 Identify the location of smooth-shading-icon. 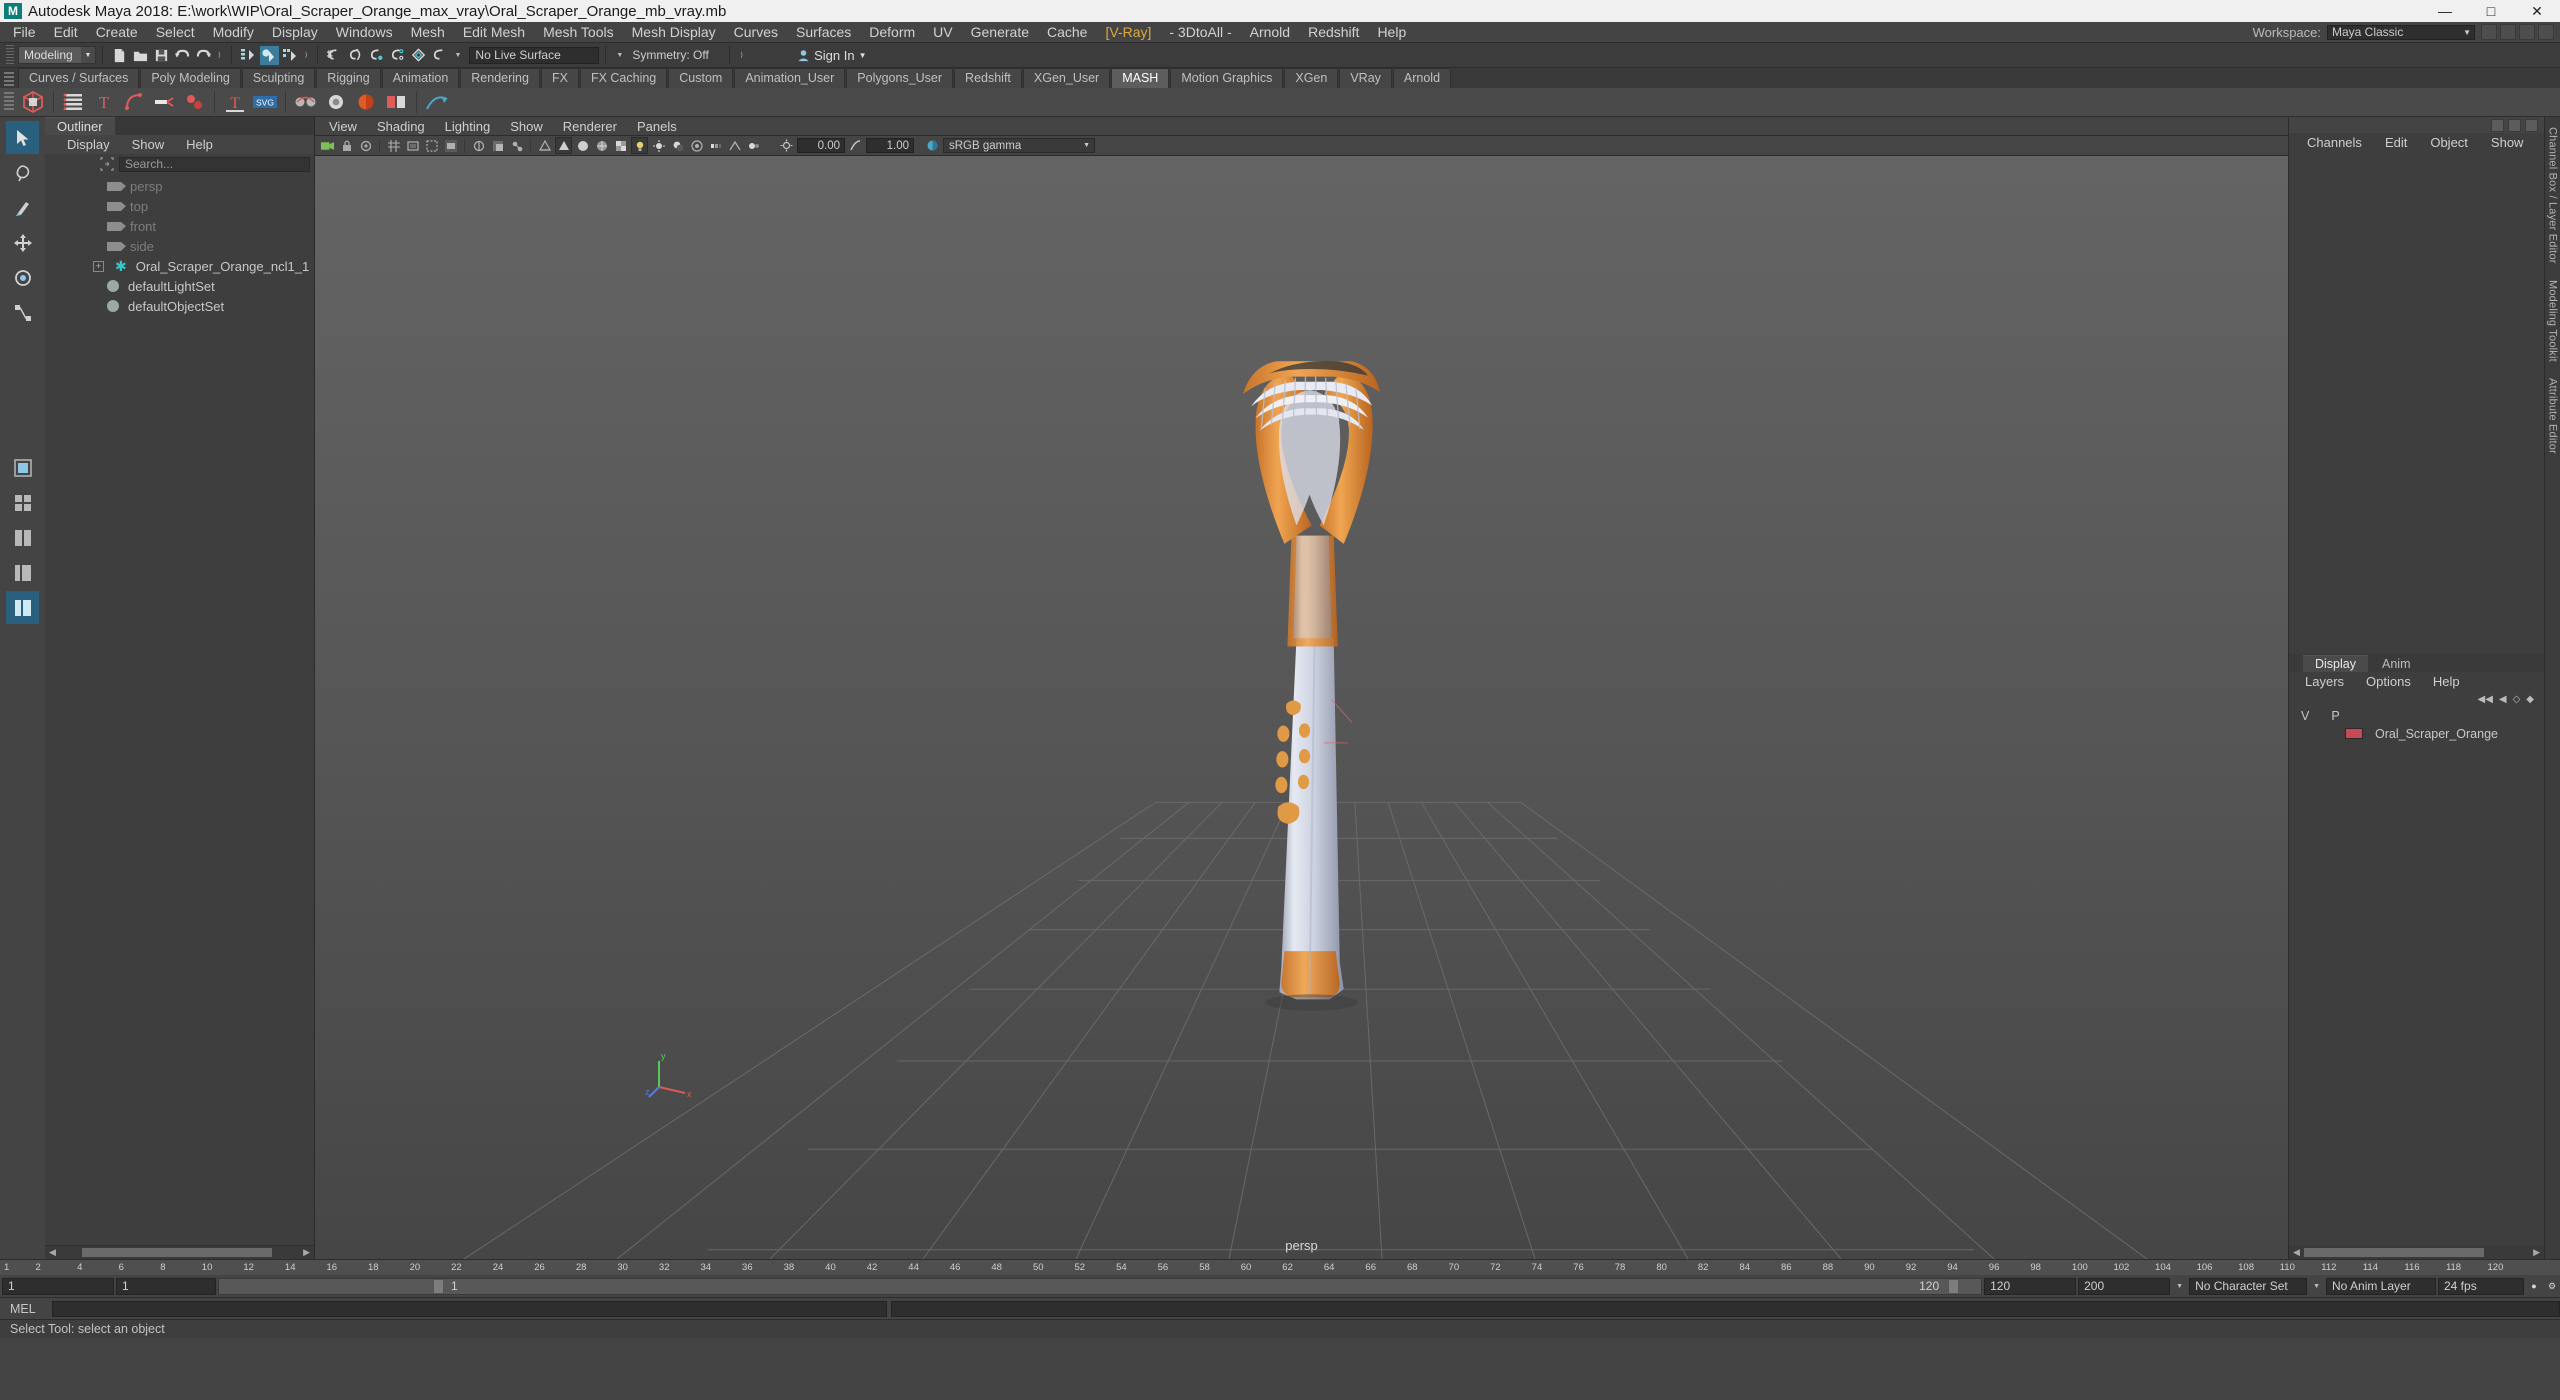
(563, 145).